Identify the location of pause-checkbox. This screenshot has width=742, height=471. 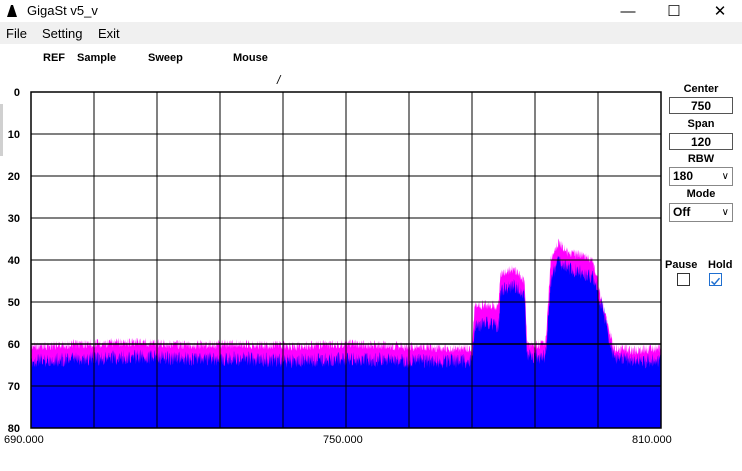
(683, 279).